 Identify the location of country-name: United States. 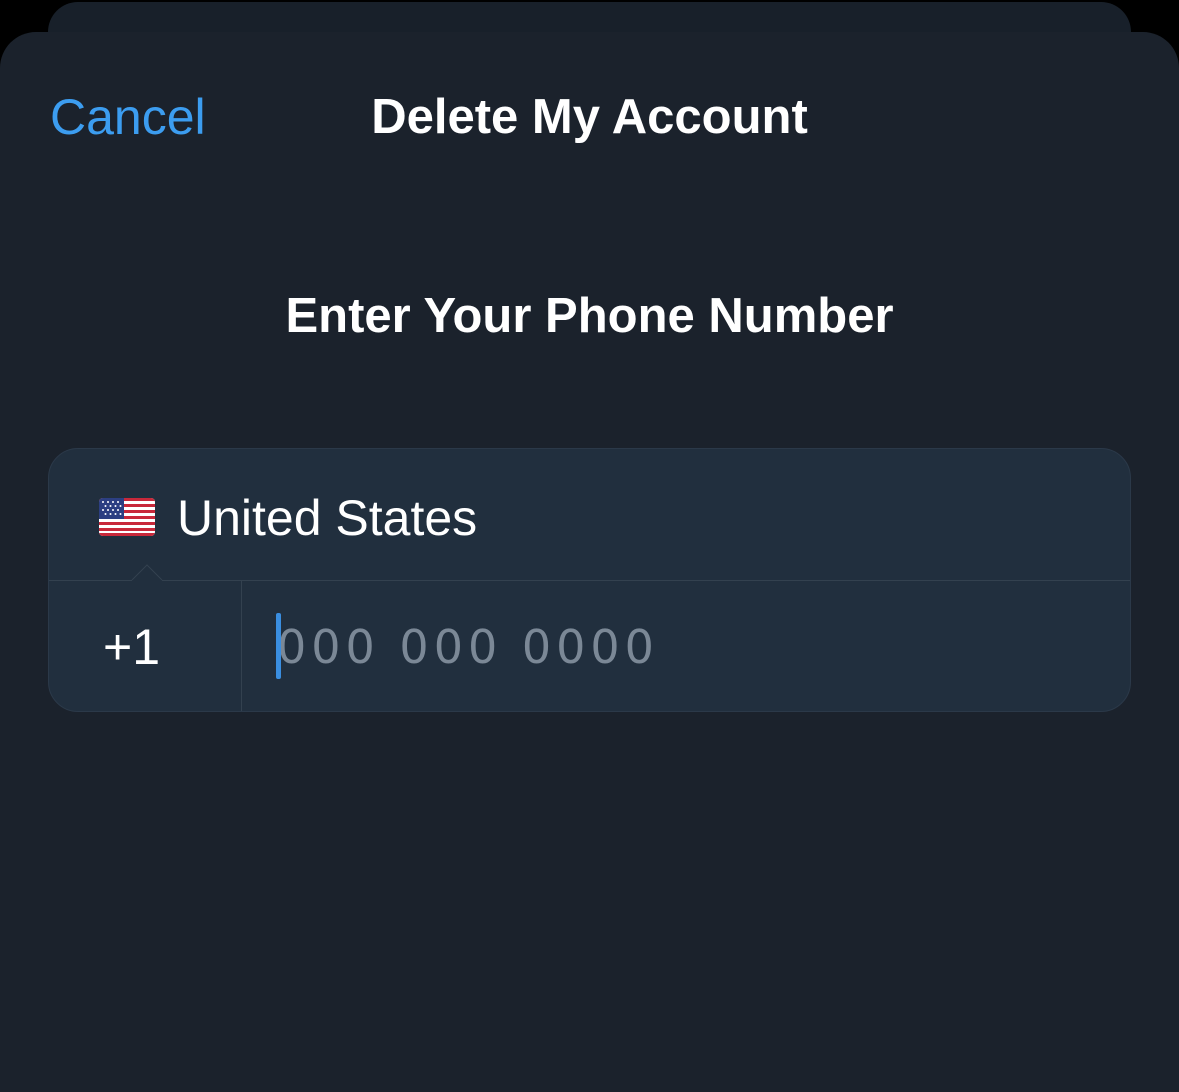
(327, 518).